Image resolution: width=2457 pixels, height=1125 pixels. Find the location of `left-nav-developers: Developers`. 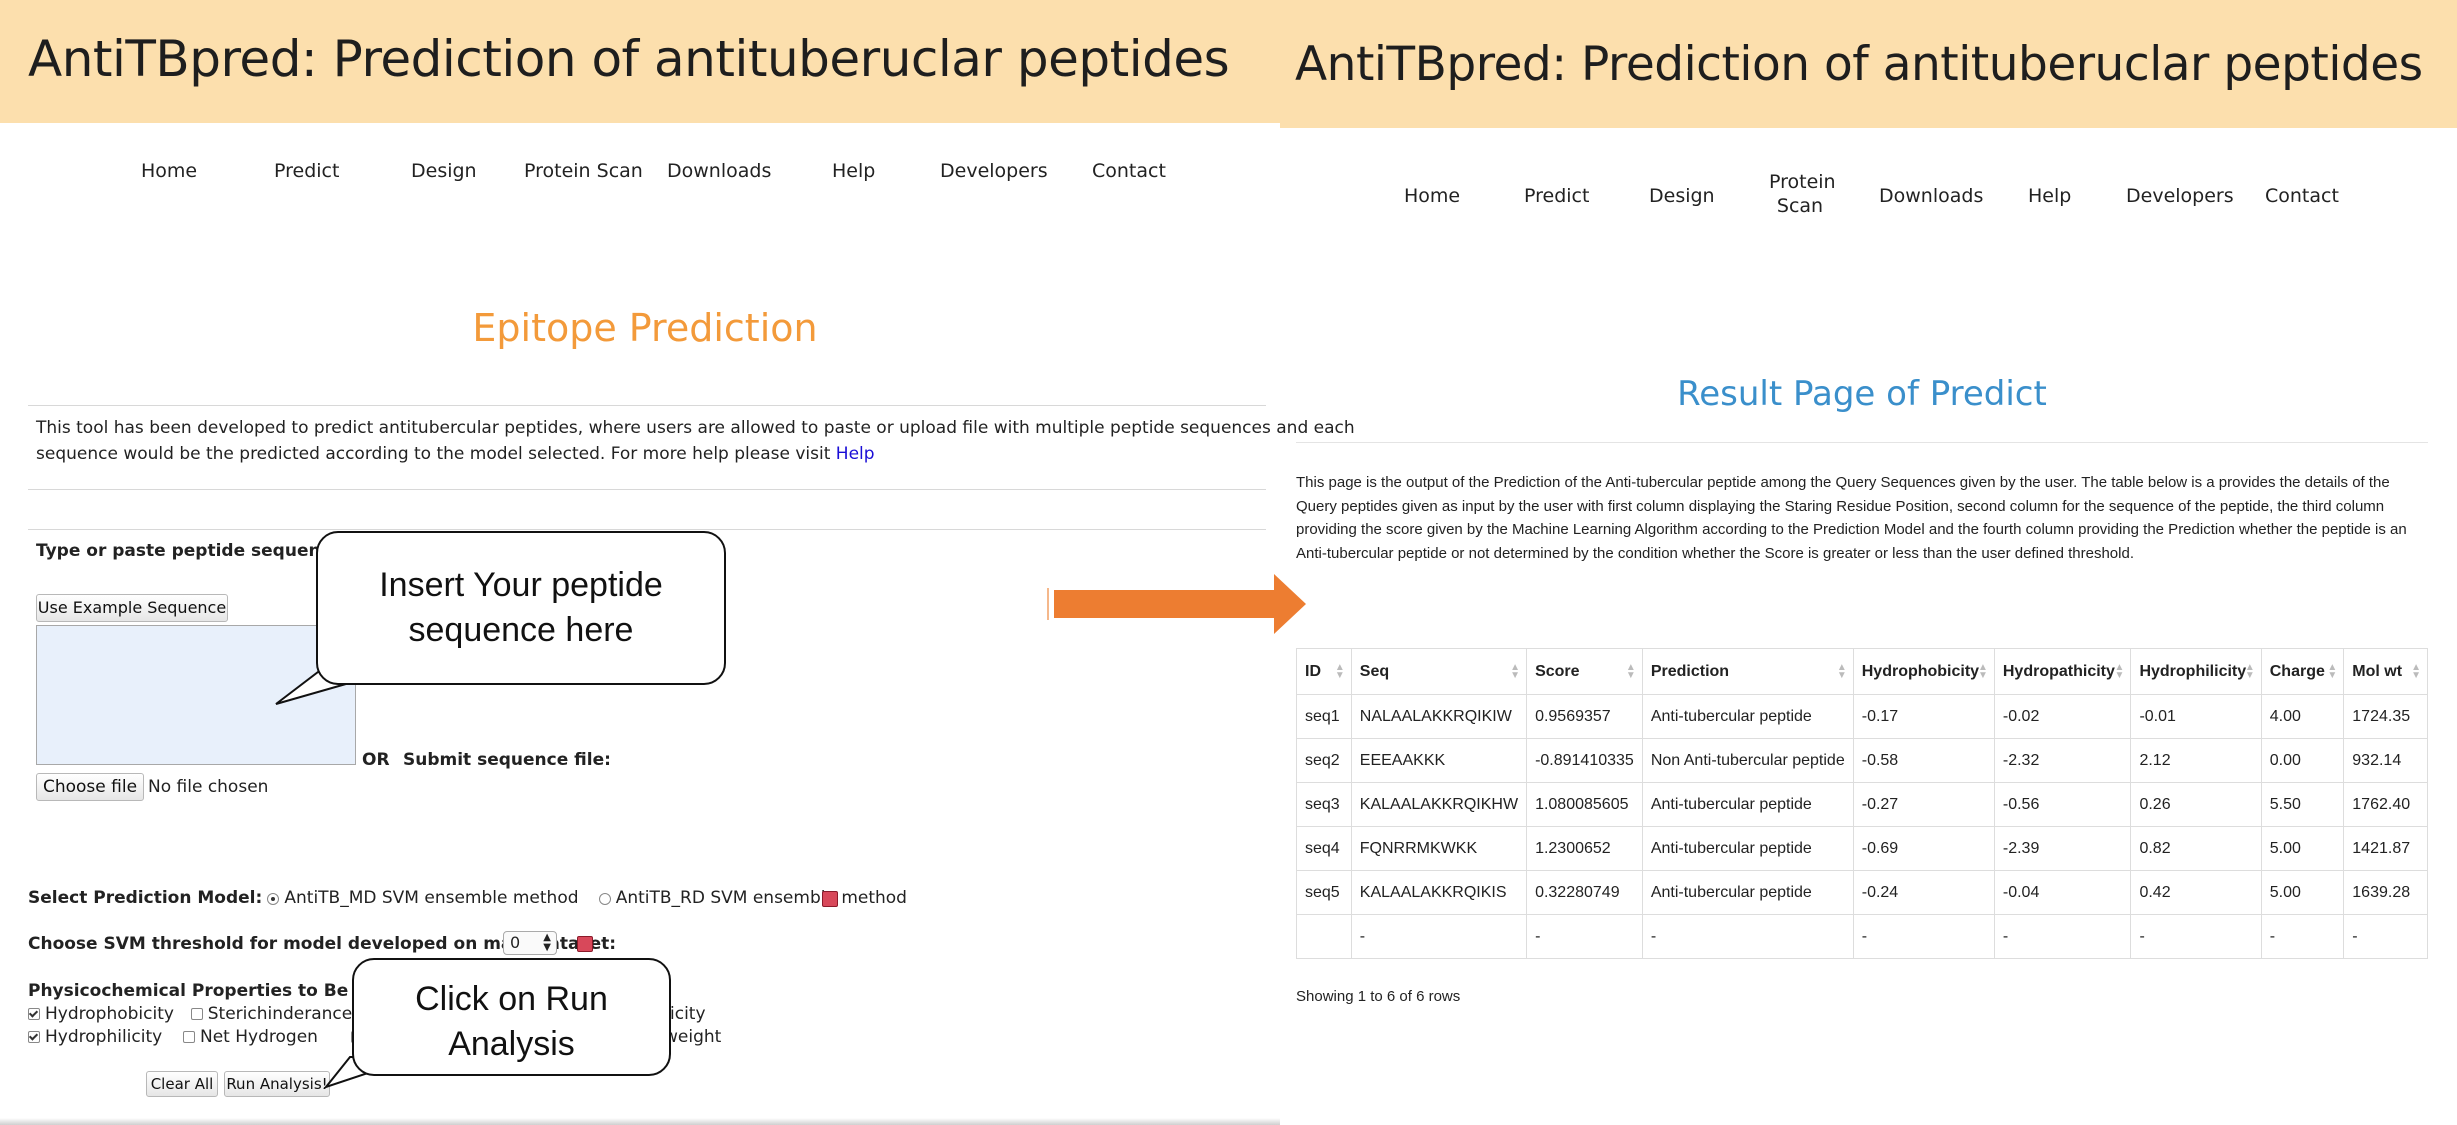

left-nav-developers: Developers is located at coordinates (994, 171).